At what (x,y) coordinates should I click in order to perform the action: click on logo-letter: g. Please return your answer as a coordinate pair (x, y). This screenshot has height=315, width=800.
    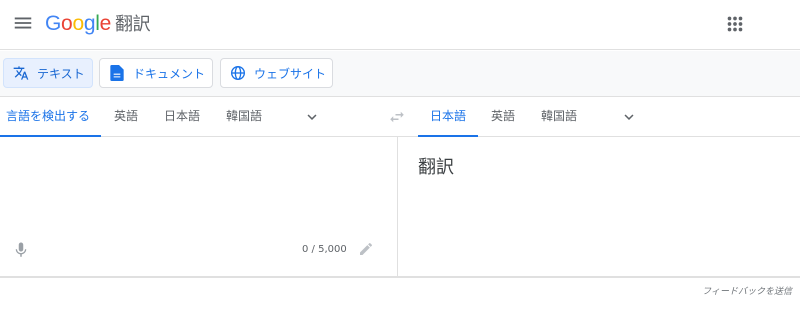
    Looking at the image, I should click on (89, 23).